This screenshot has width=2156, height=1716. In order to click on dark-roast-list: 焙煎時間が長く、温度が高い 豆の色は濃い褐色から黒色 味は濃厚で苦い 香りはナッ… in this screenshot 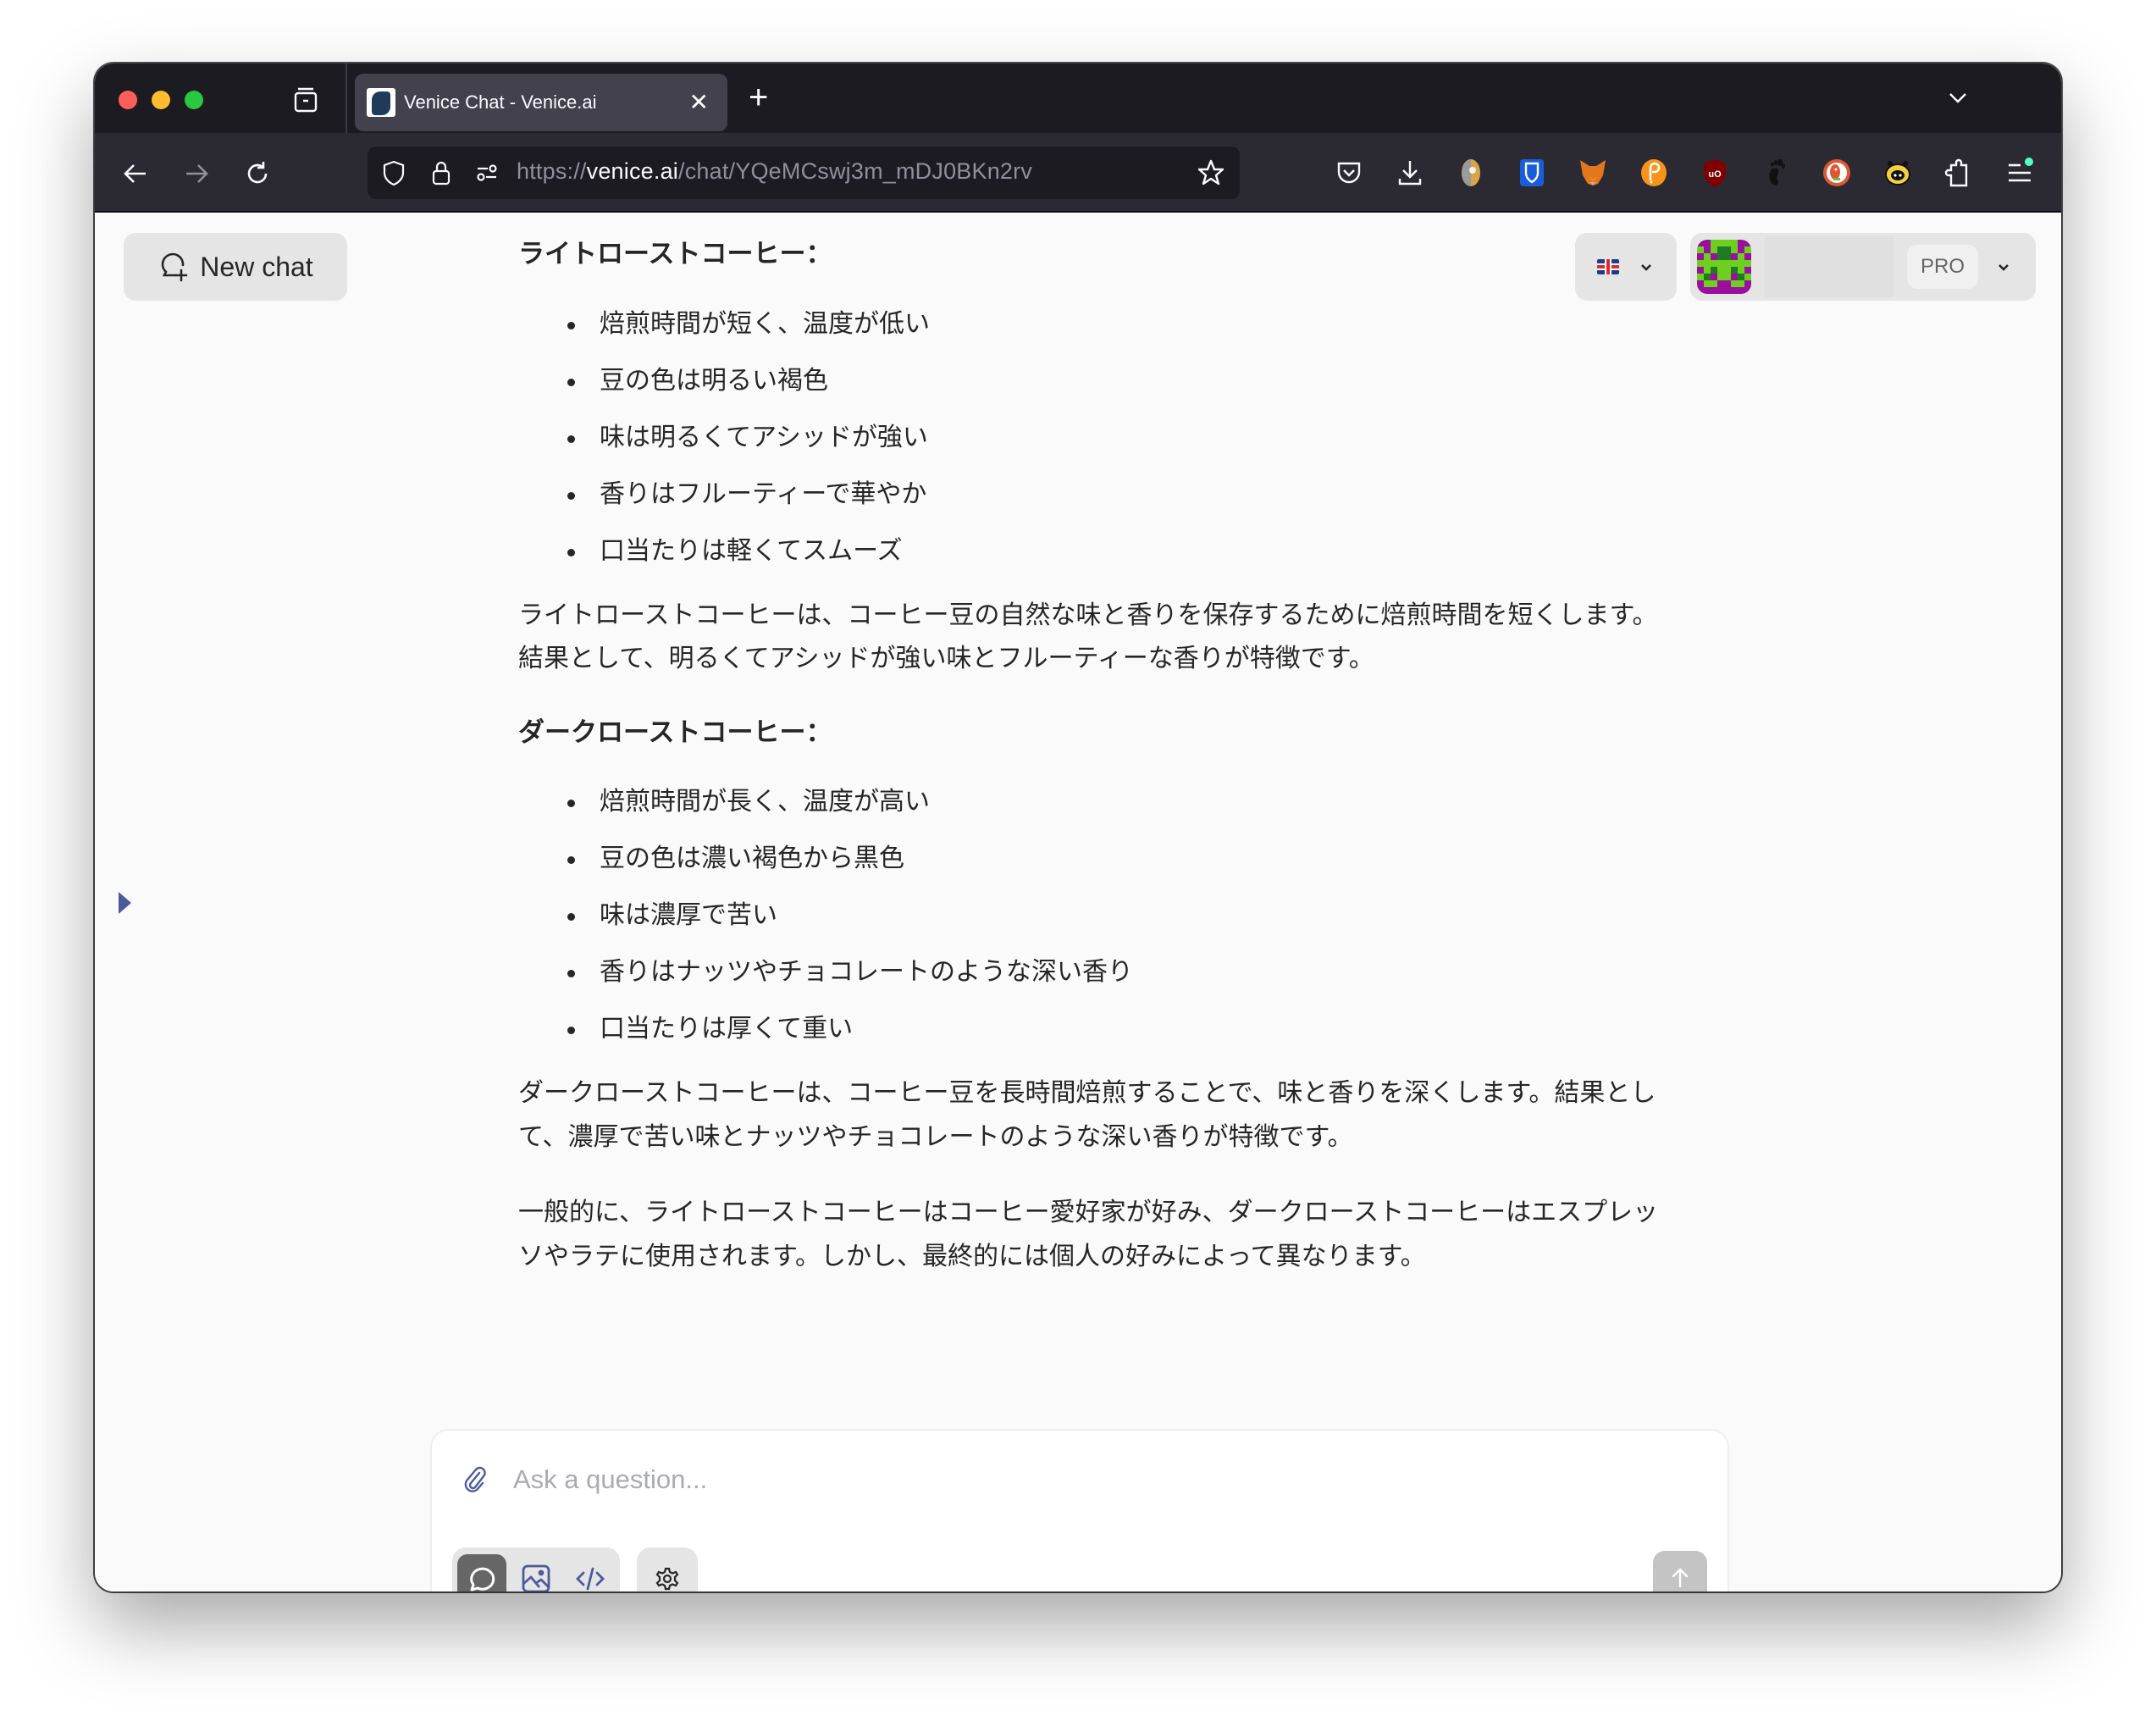, I will do `click(1094, 915)`.